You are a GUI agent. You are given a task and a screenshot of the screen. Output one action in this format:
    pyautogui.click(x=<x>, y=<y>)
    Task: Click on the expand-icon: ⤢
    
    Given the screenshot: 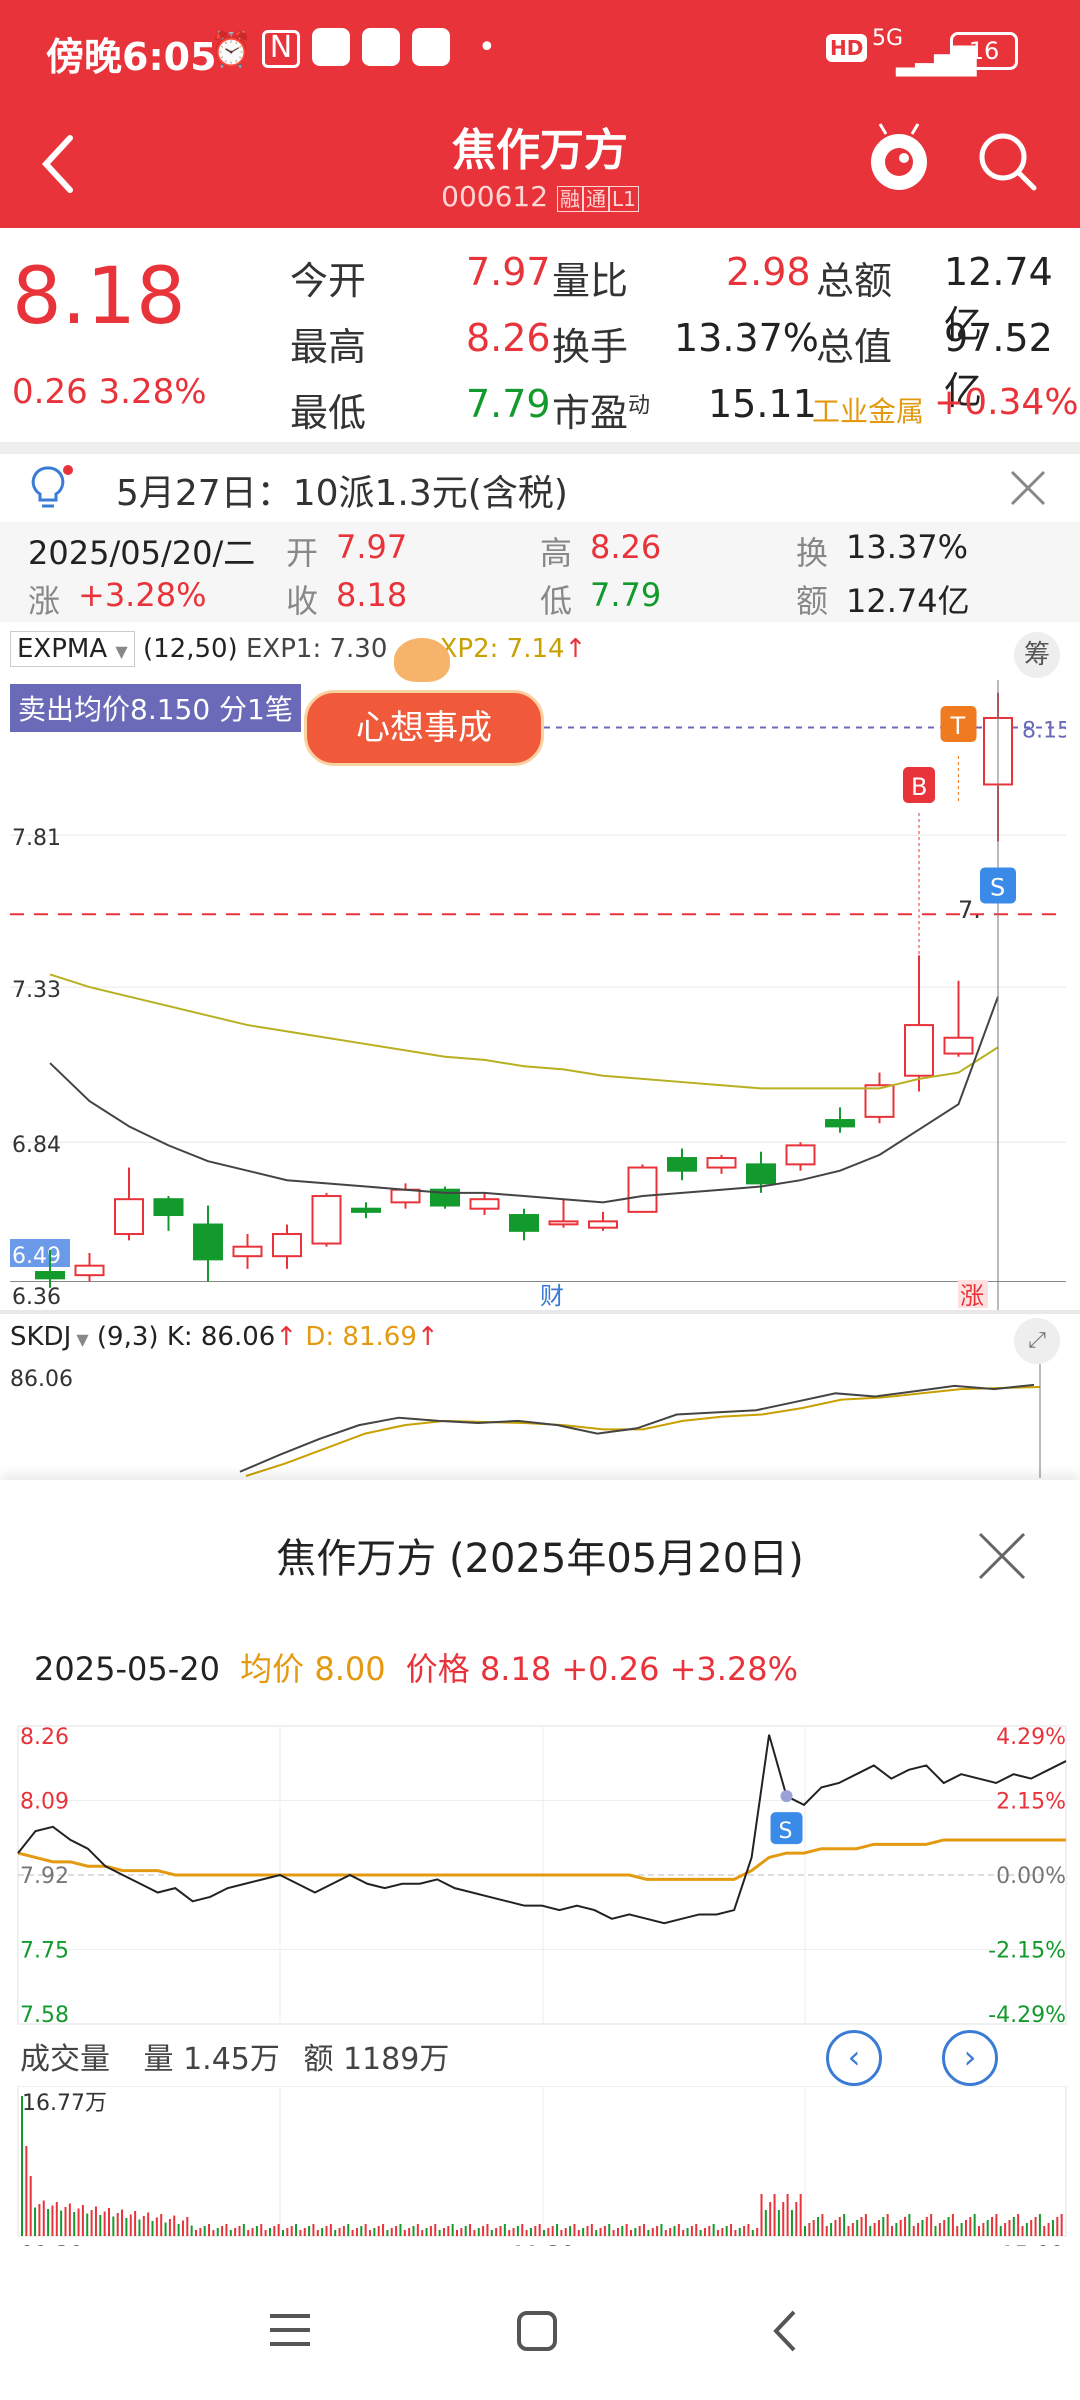 What is the action you would take?
    pyautogui.click(x=1037, y=1341)
    